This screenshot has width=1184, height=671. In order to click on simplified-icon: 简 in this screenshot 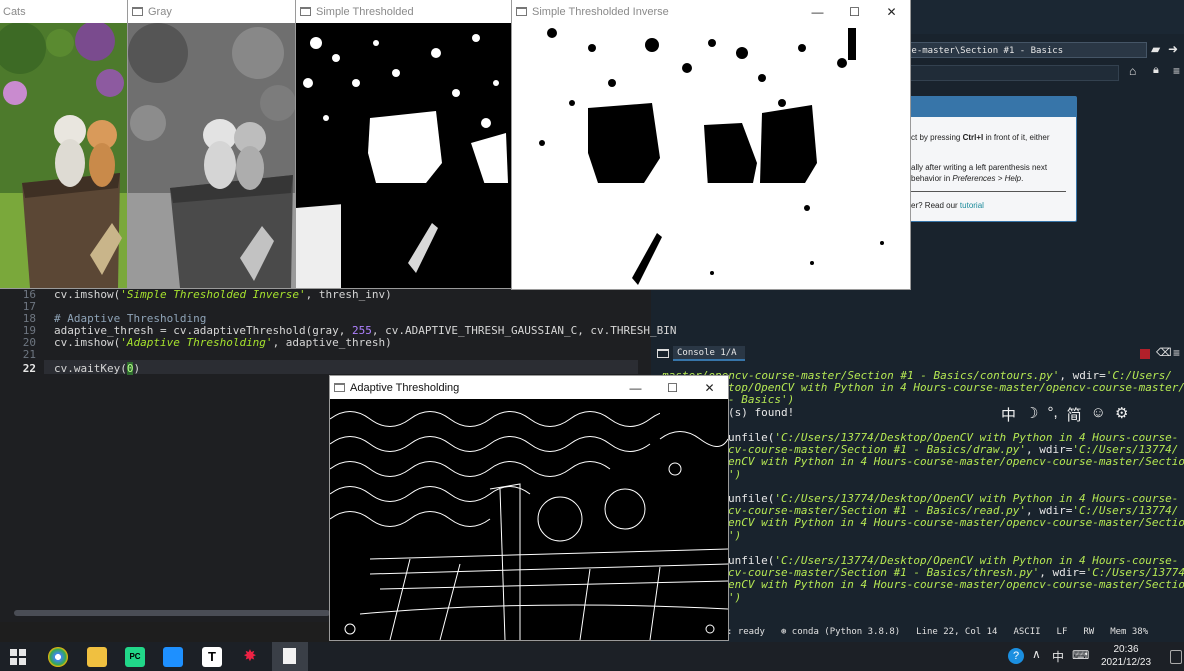, I will do `click(1074, 414)`.